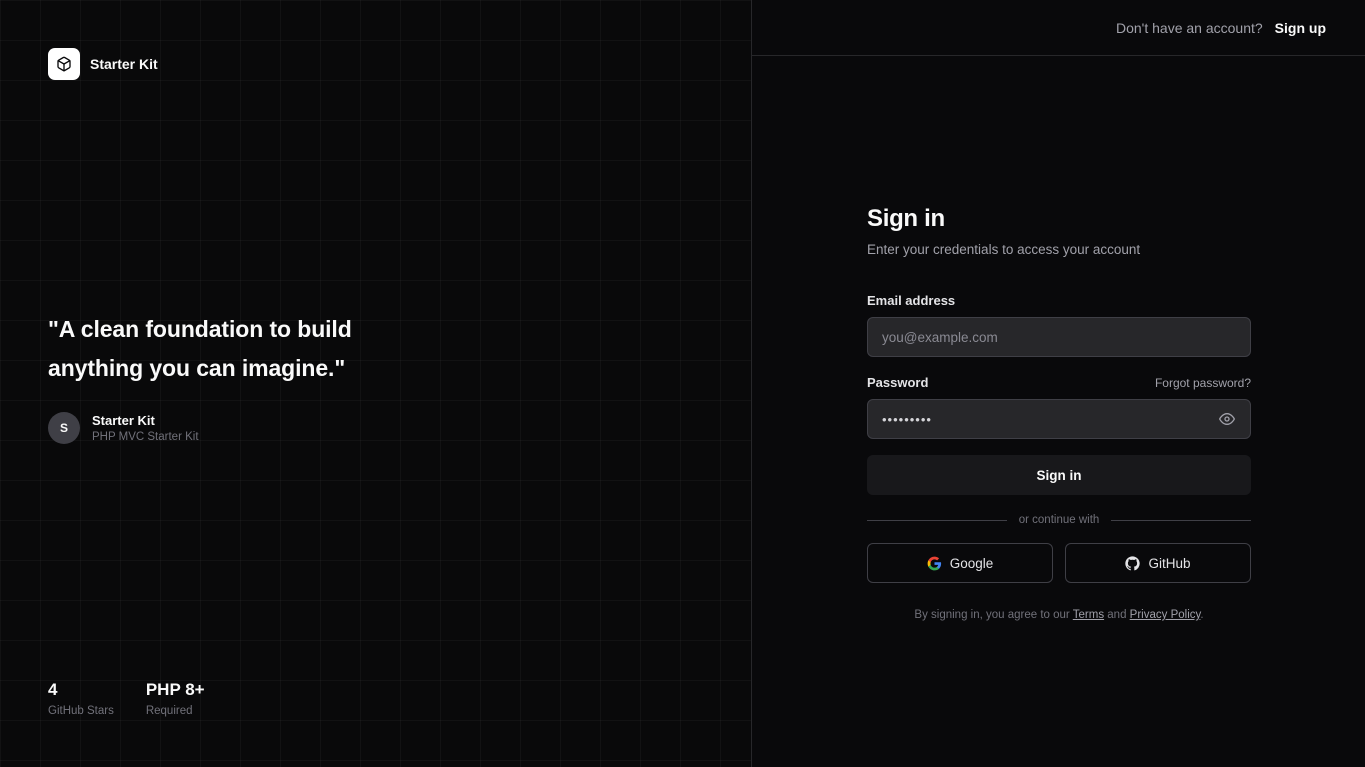 The image size is (1365, 767). What do you see at coordinates (1189, 27) in the screenshot?
I see `signup-prompt: Don't have an account?` at bounding box center [1189, 27].